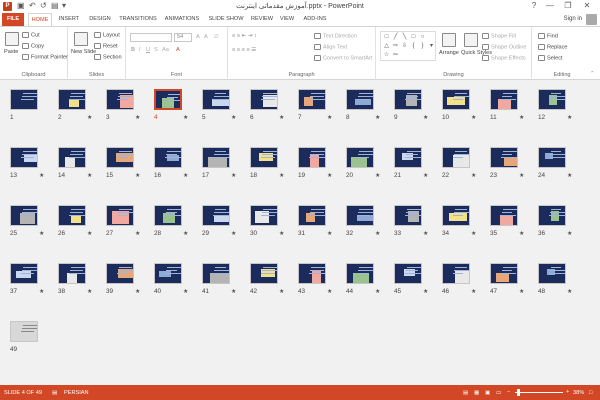  I want to click on line-shape-icon-2: ╲, so click(404, 37).